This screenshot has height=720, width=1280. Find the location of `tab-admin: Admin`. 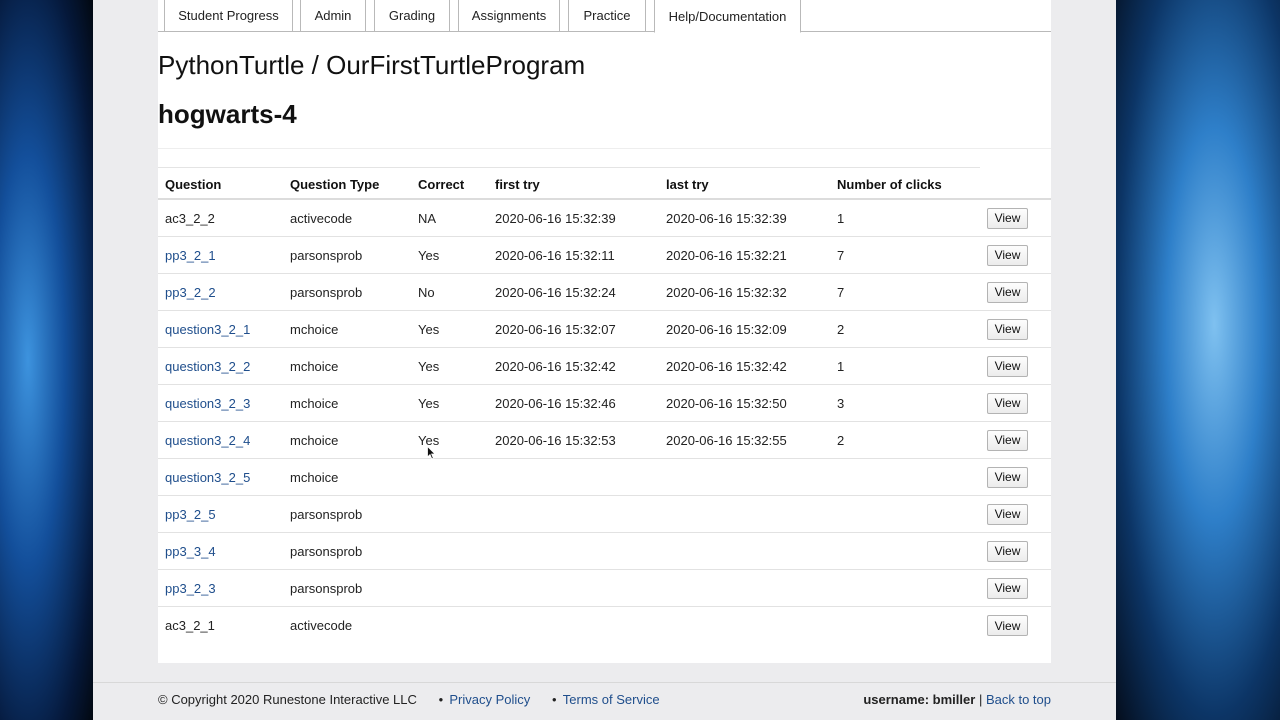

tab-admin: Admin is located at coordinates (333, 16).